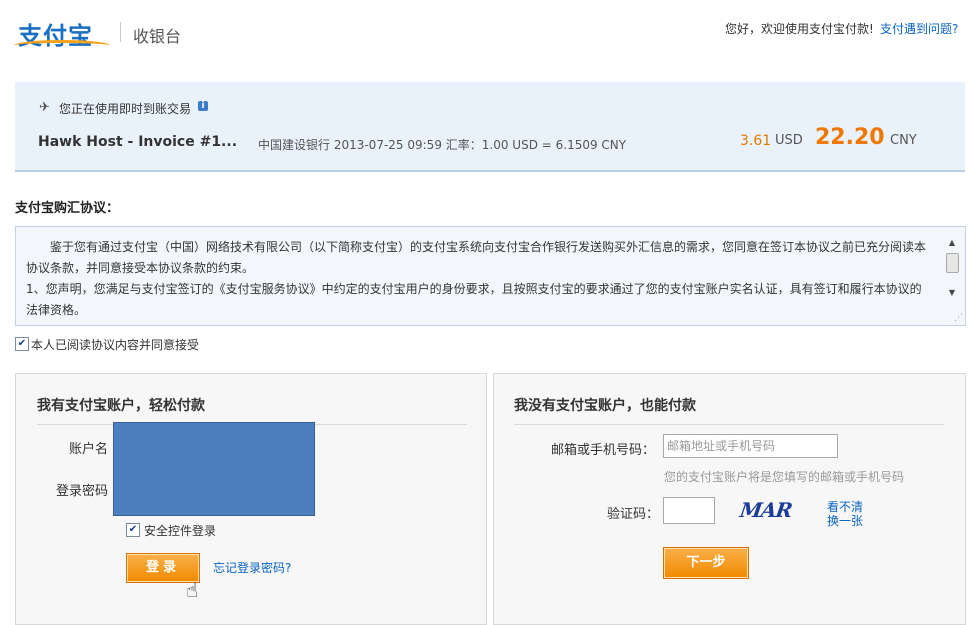  Describe the element at coordinates (773, 511) in the screenshot. I see `captcha-image: MAR` at that location.